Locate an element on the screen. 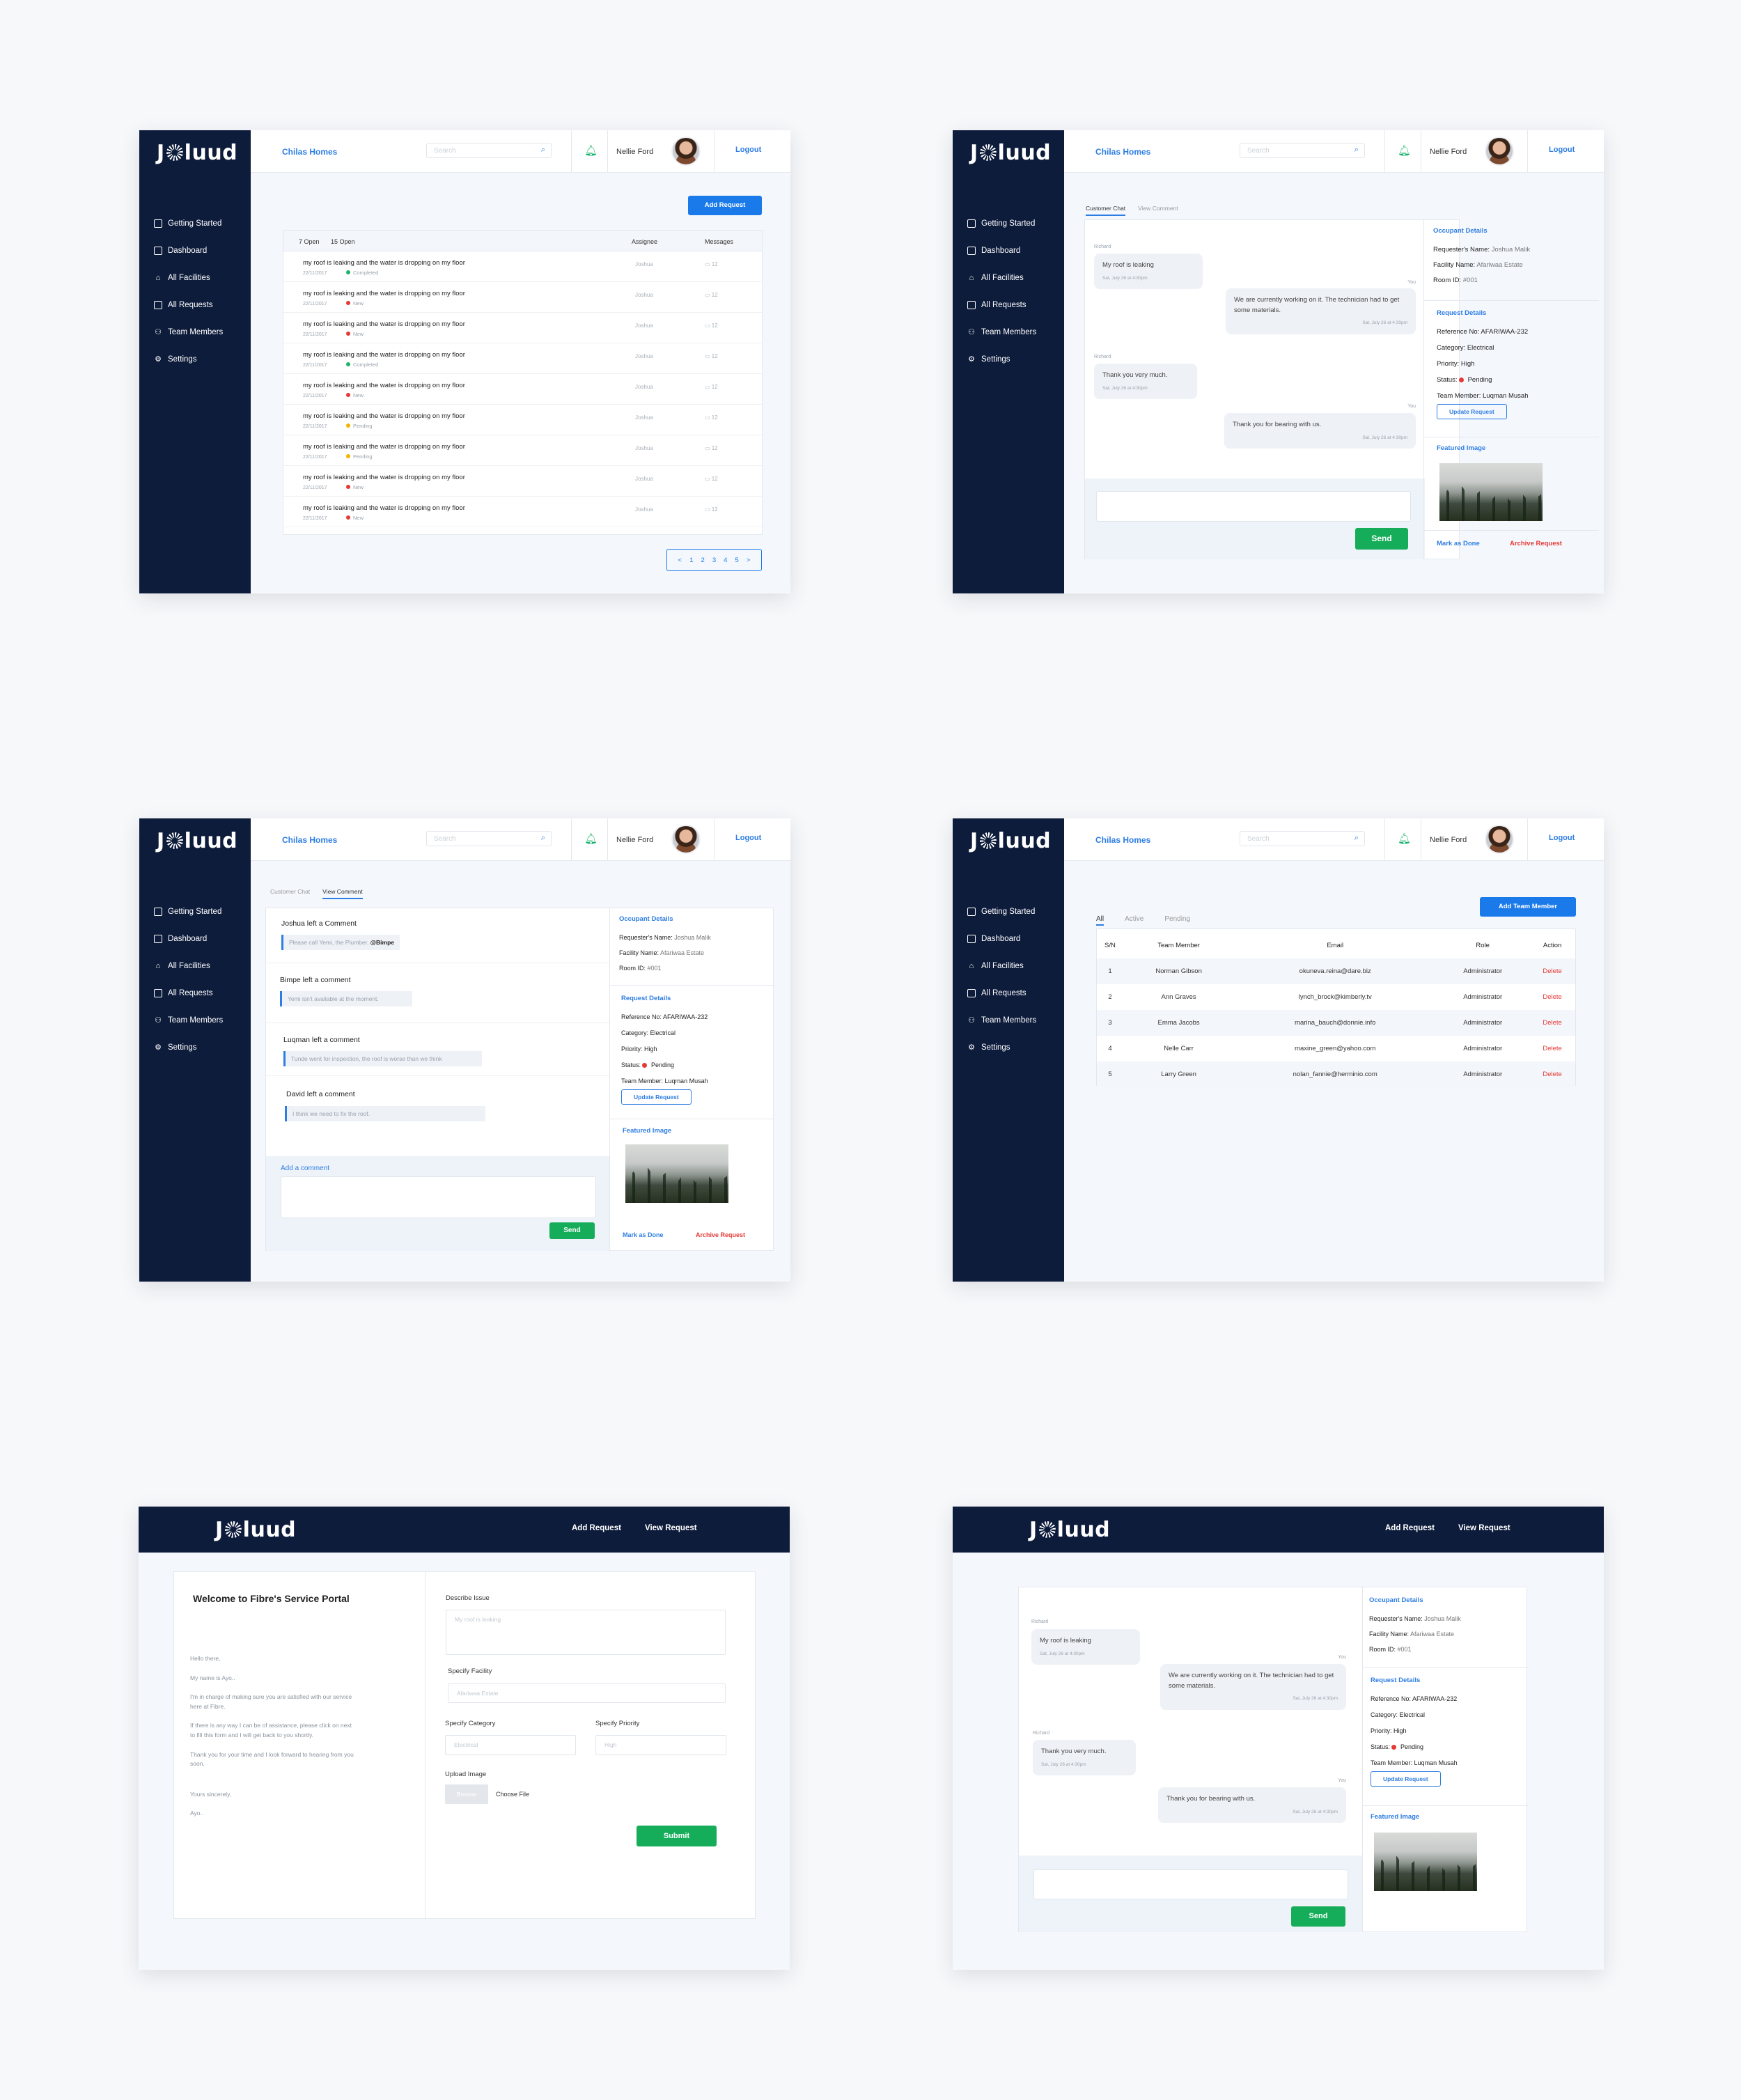 The image size is (1741, 2100). submit-button: Submit is located at coordinates (677, 1836).